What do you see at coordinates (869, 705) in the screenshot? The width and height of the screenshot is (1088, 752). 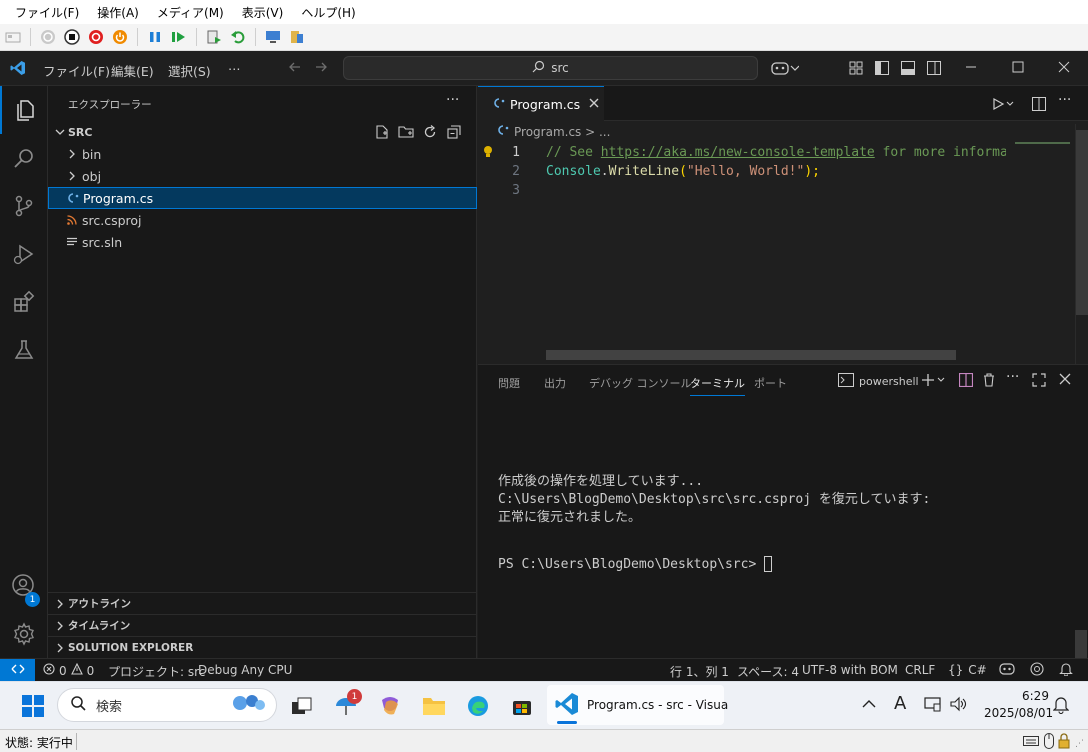 I see `show-hidden-icons-chevron-icon` at bounding box center [869, 705].